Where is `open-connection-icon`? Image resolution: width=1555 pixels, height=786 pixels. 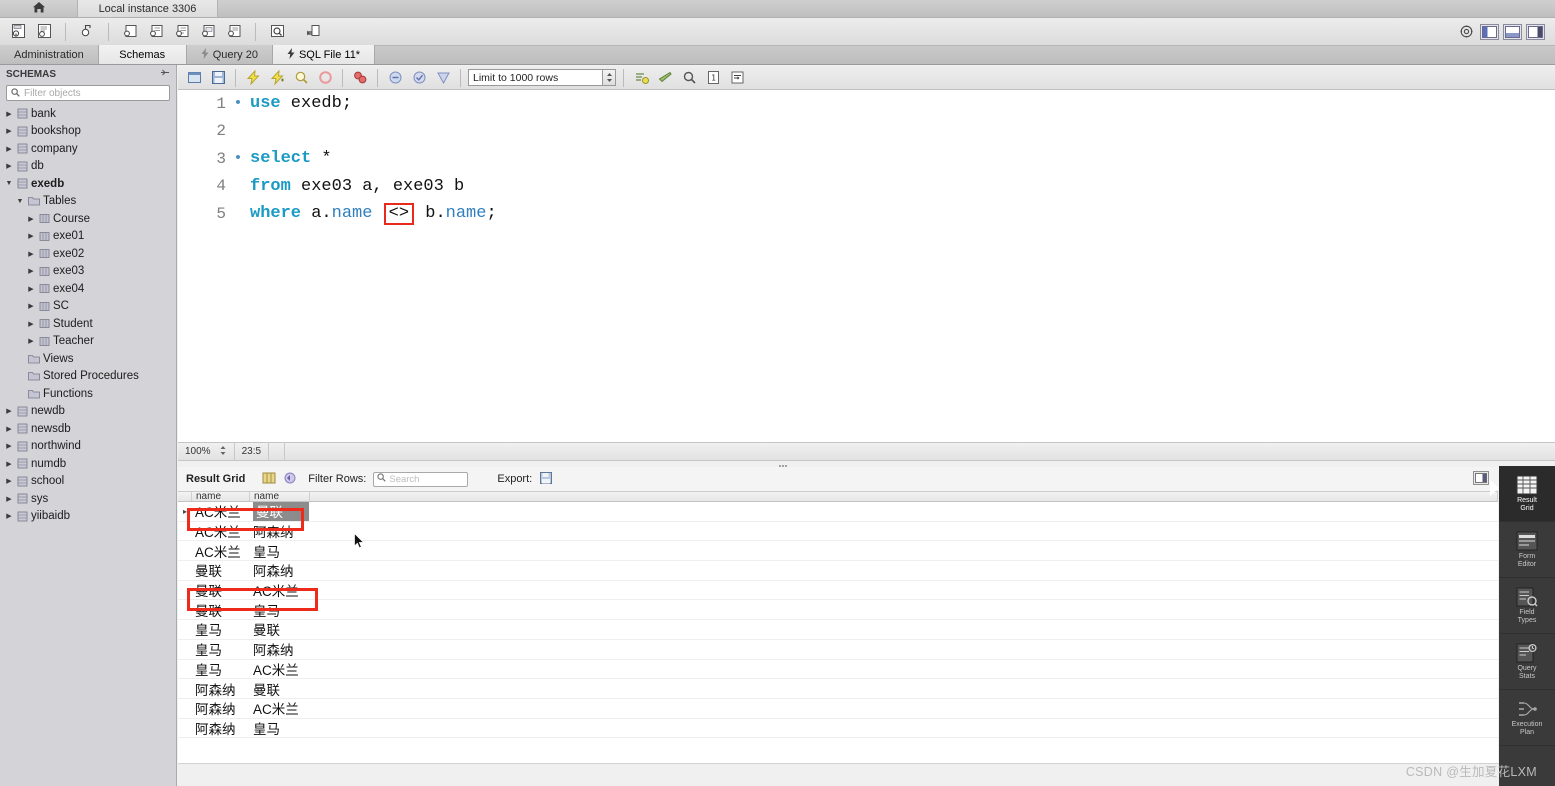 open-connection-icon is located at coordinates (87, 32).